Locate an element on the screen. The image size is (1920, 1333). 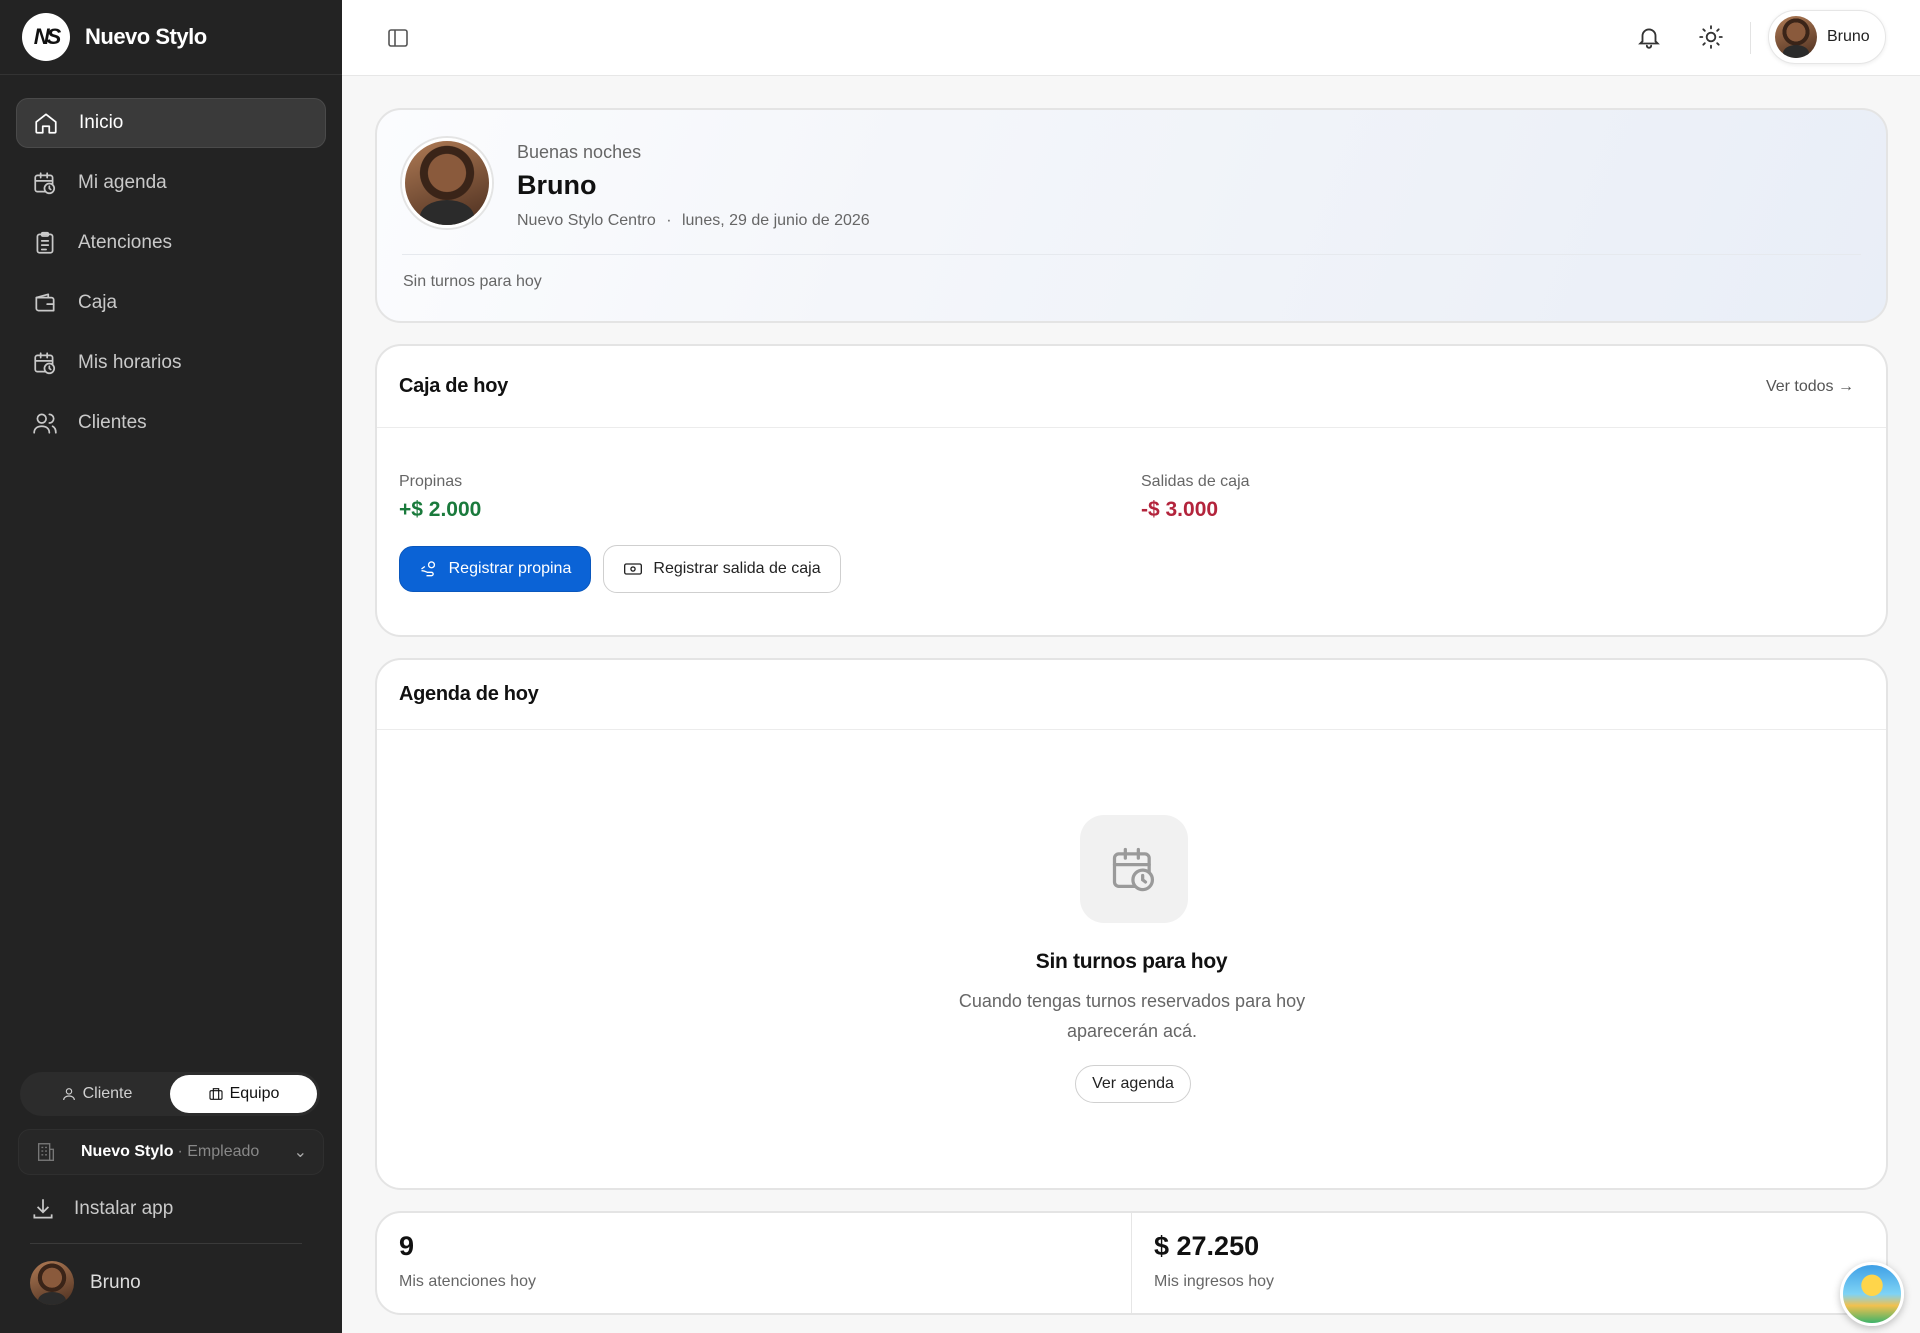
sidebar-item-label: Atenciones is located at coordinates (125, 242).